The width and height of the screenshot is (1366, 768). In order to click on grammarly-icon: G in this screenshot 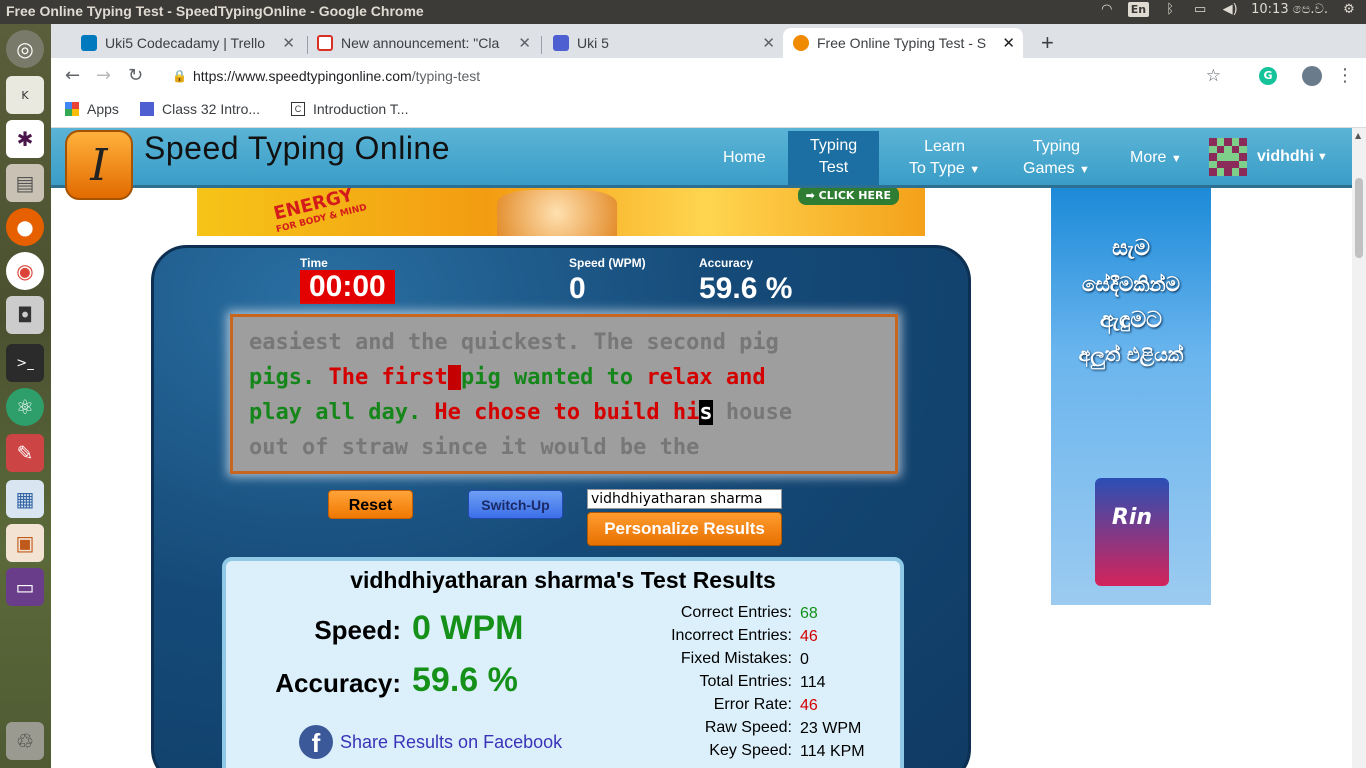, I will do `click(1268, 76)`.